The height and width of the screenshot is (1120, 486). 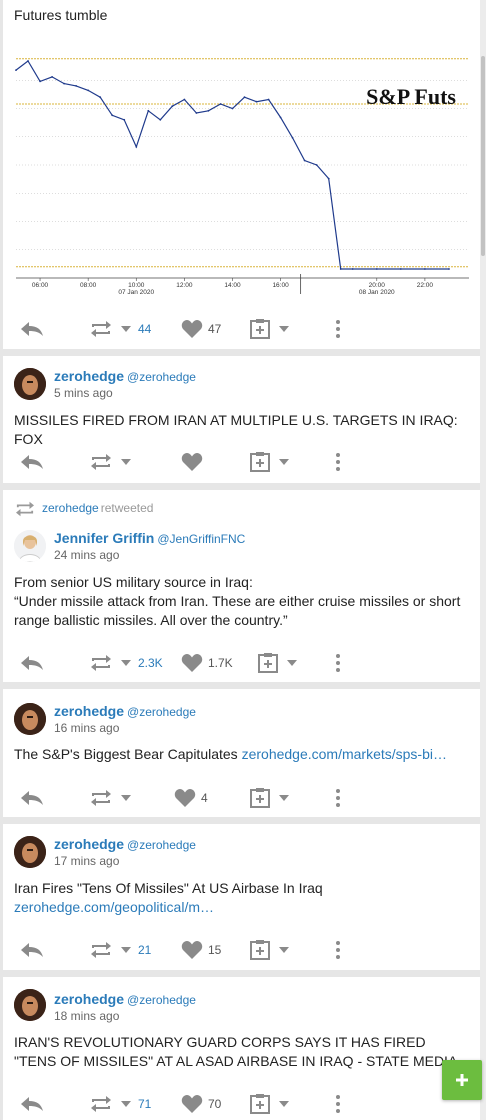 What do you see at coordinates (104, 538) in the screenshot?
I see `author-name: Jennifer Griffin` at bounding box center [104, 538].